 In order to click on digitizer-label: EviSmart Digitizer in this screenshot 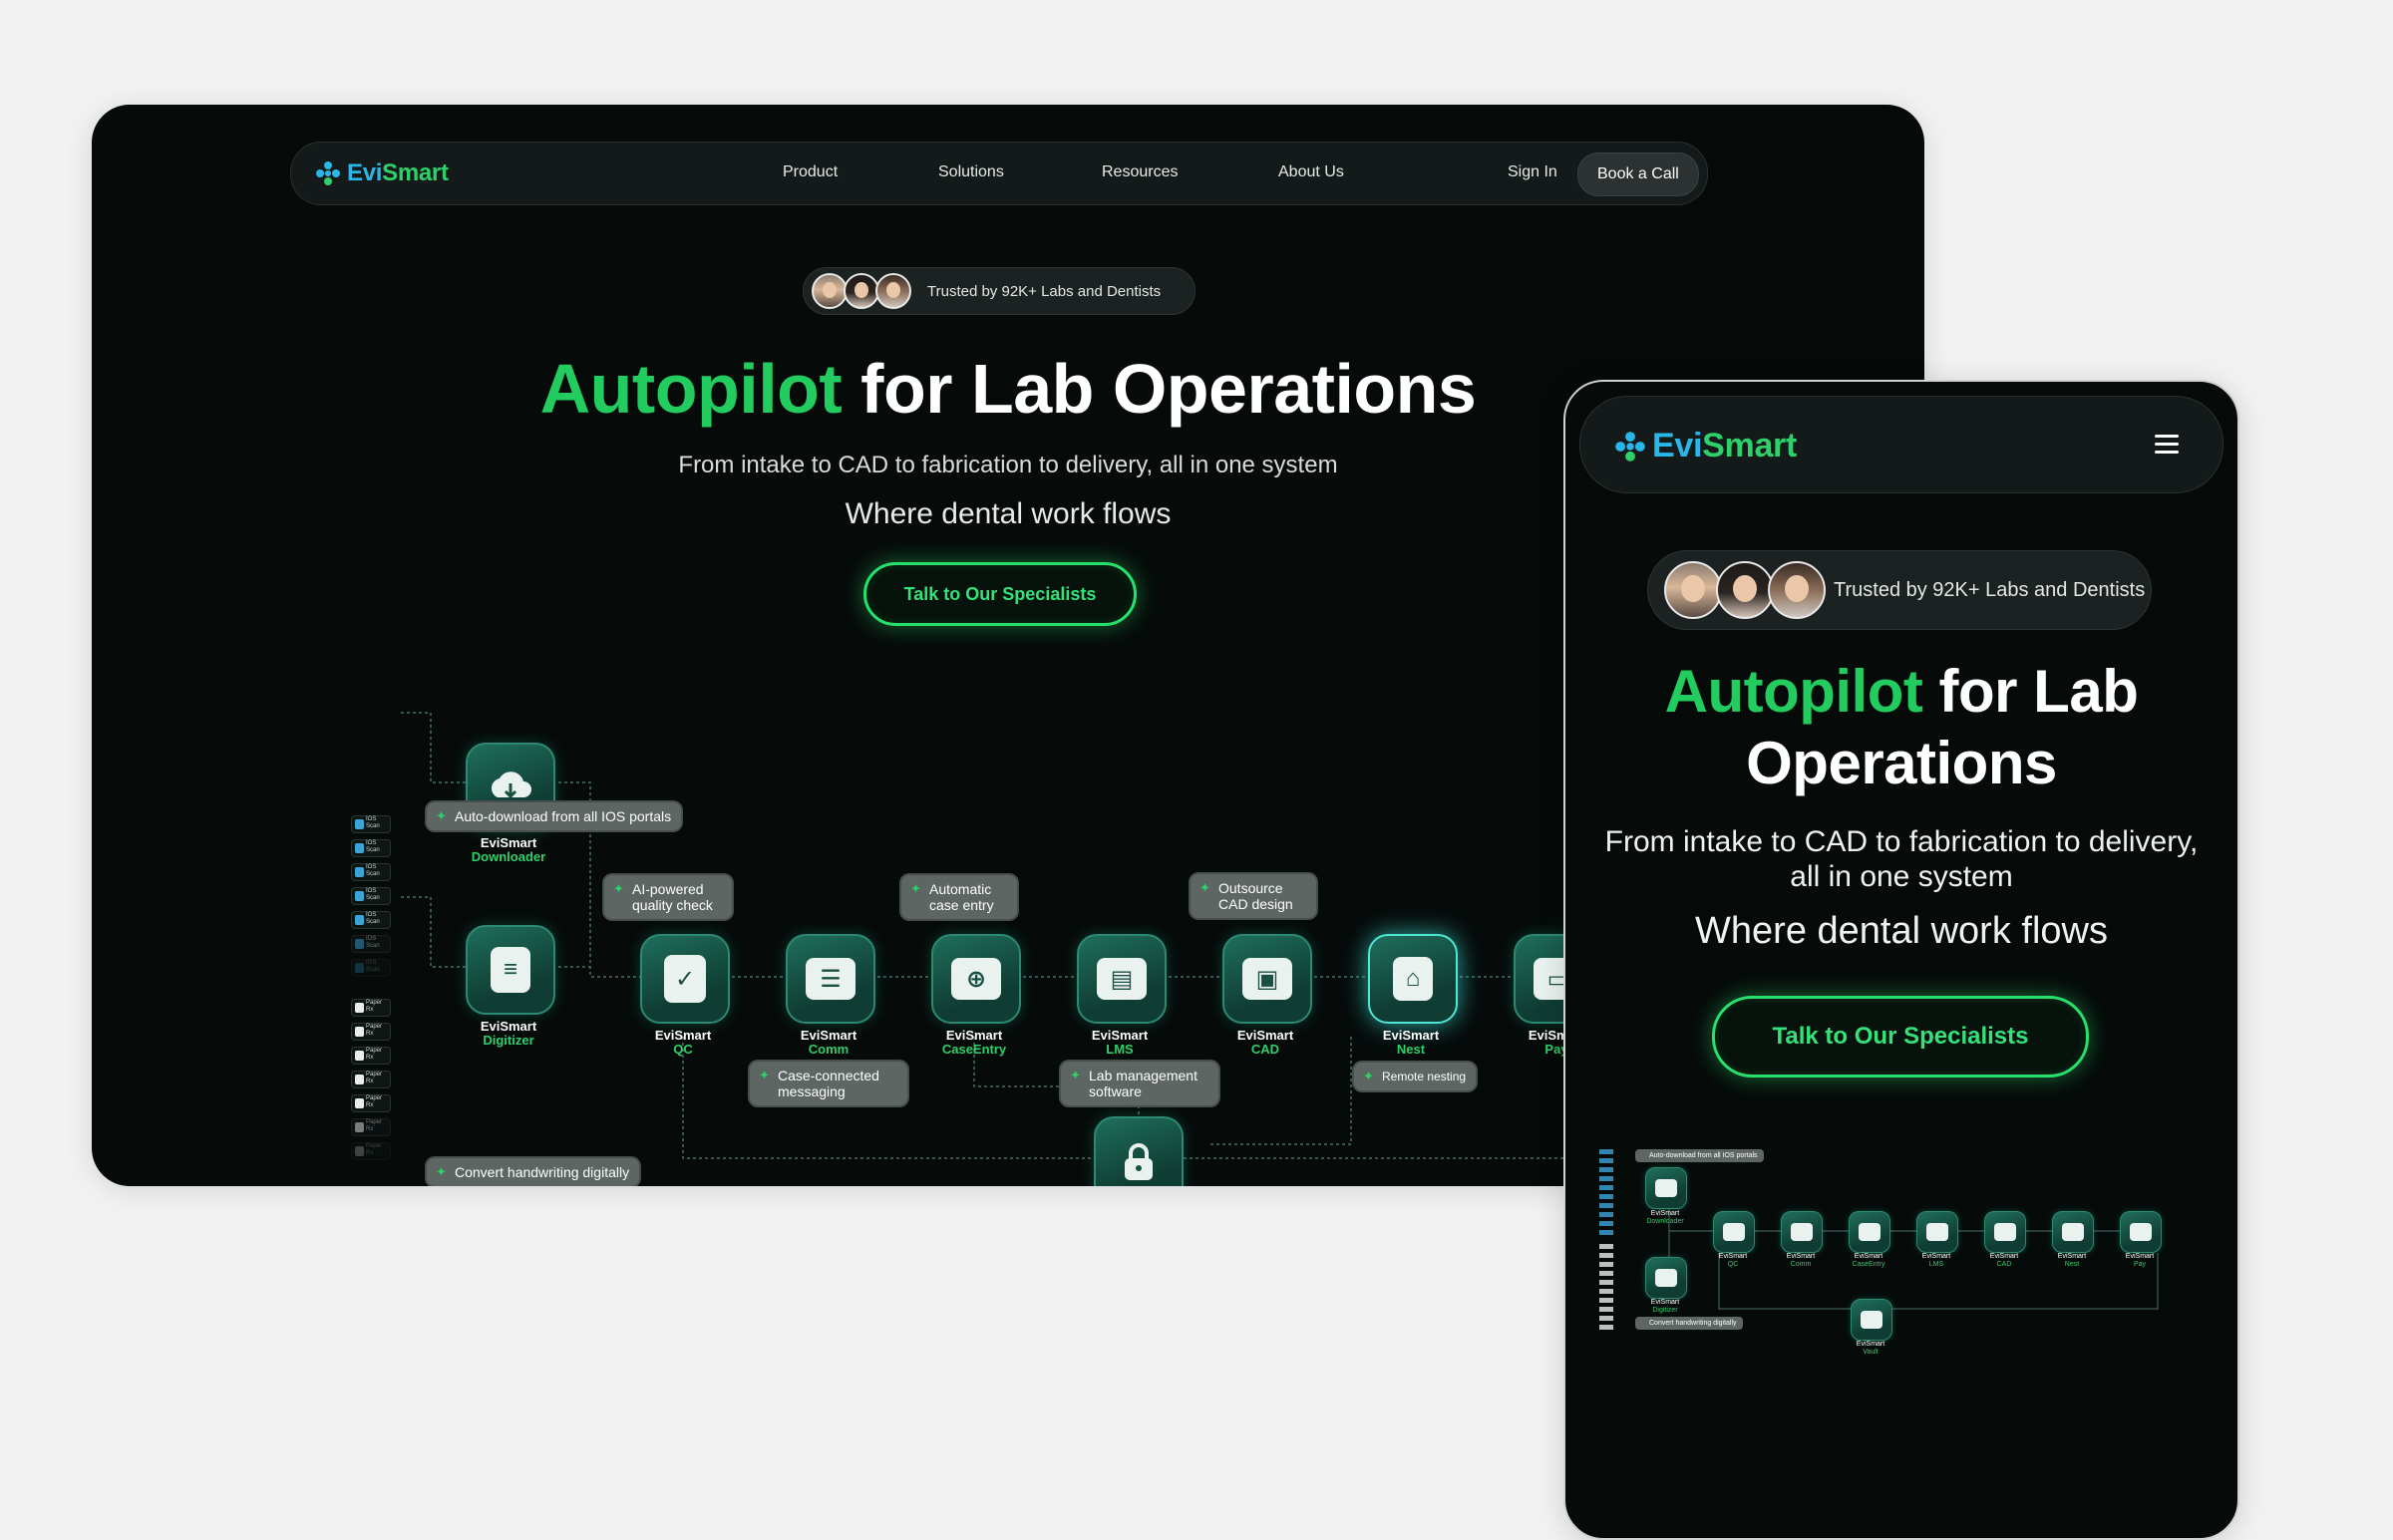, I will do `click(508, 1034)`.